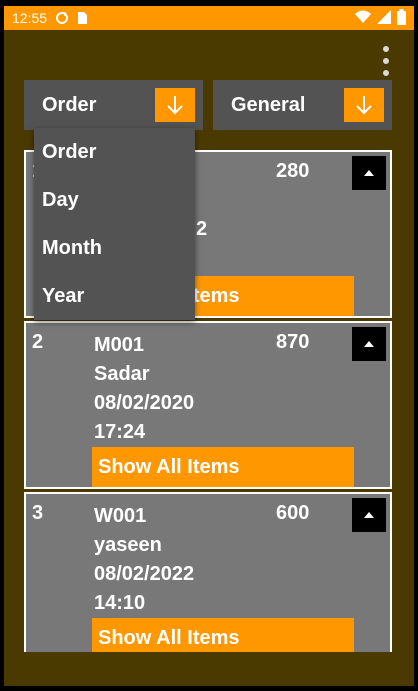 The height and width of the screenshot is (691, 418). What do you see at coordinates (202, 229) in the screenshot?
I see `order-date-tail: 2` at bounding box center [202, 229].